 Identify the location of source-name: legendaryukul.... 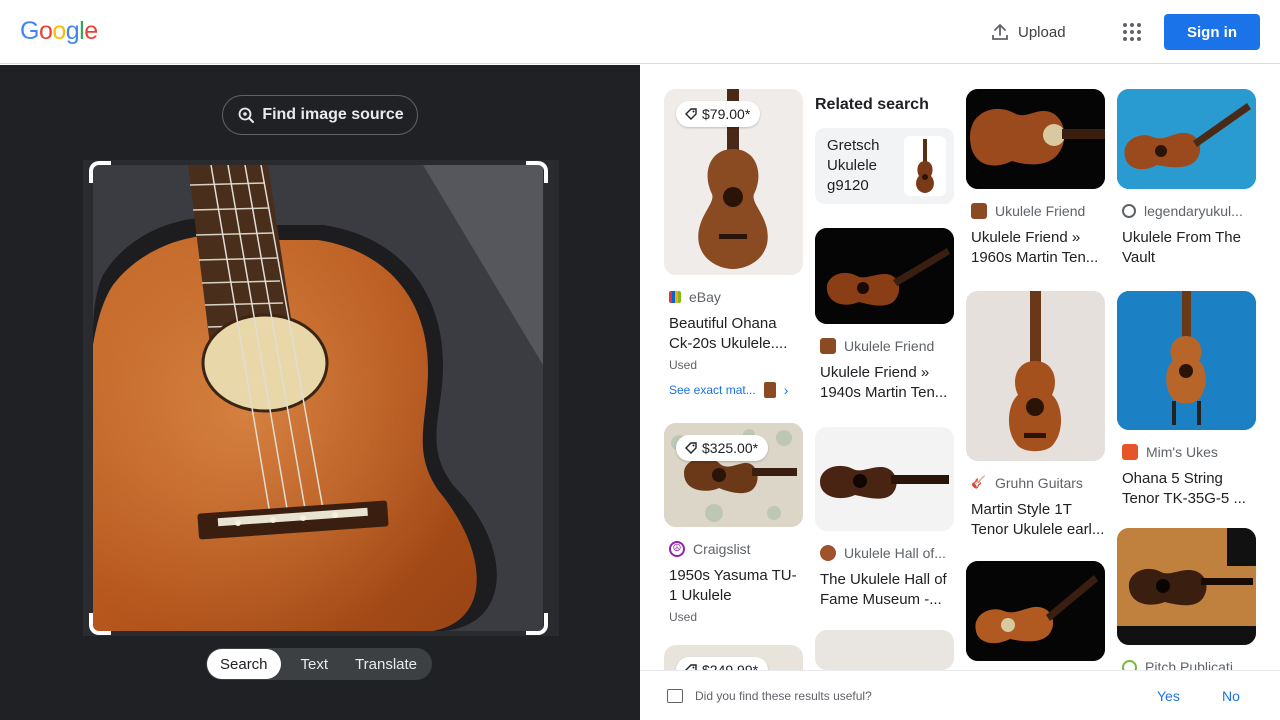
(1193, 211).